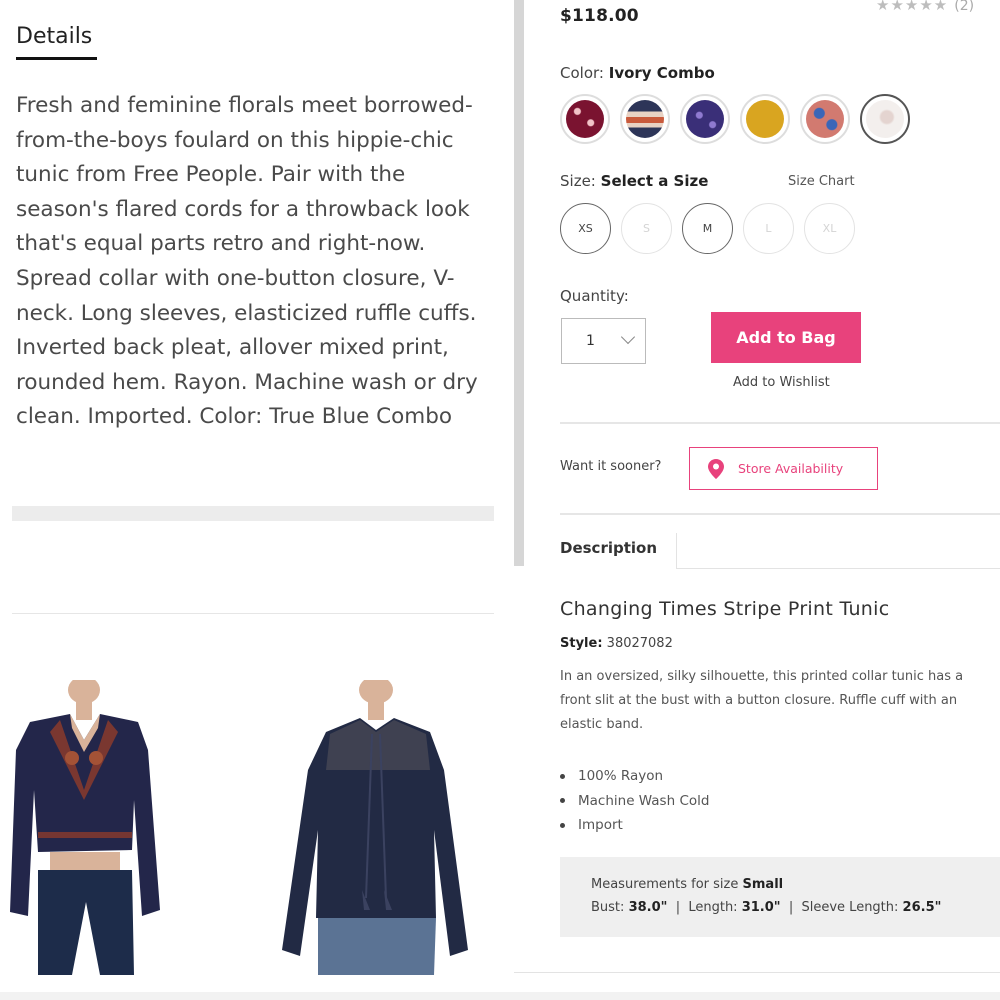  I want to click on length-value: 31.0", so click(761, 907).